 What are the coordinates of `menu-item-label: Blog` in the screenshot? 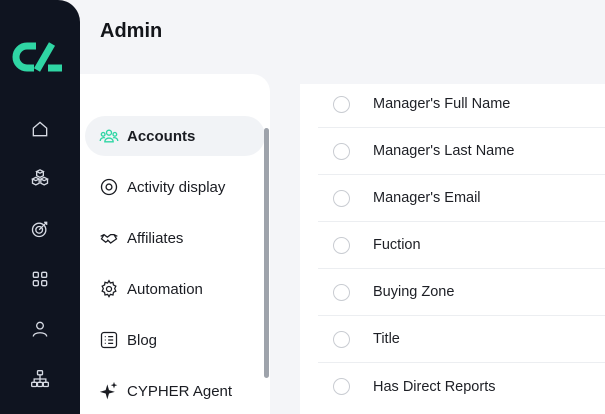 It's located at (142, 340).